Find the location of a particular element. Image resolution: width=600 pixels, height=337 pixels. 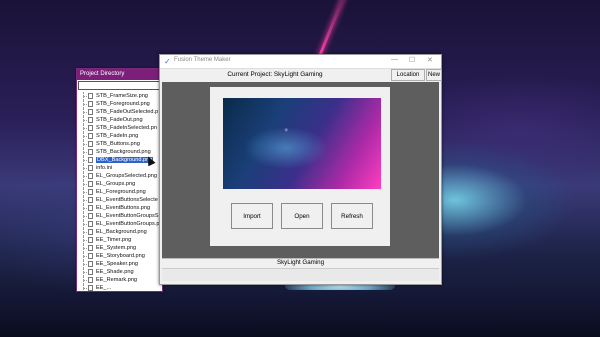

file-name: EL_Foreground.png is located at coordinates (121, 192).